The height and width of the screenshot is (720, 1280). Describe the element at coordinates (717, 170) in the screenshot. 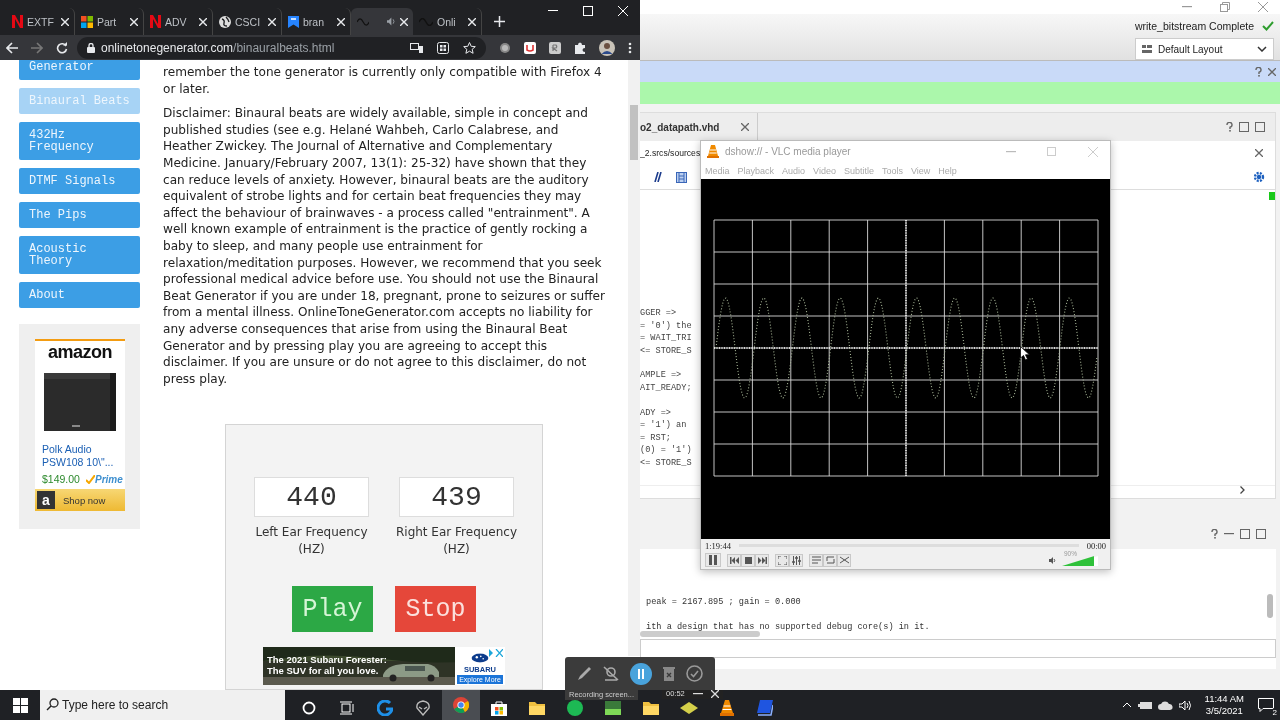

I see `menu-item: Media` at that location.